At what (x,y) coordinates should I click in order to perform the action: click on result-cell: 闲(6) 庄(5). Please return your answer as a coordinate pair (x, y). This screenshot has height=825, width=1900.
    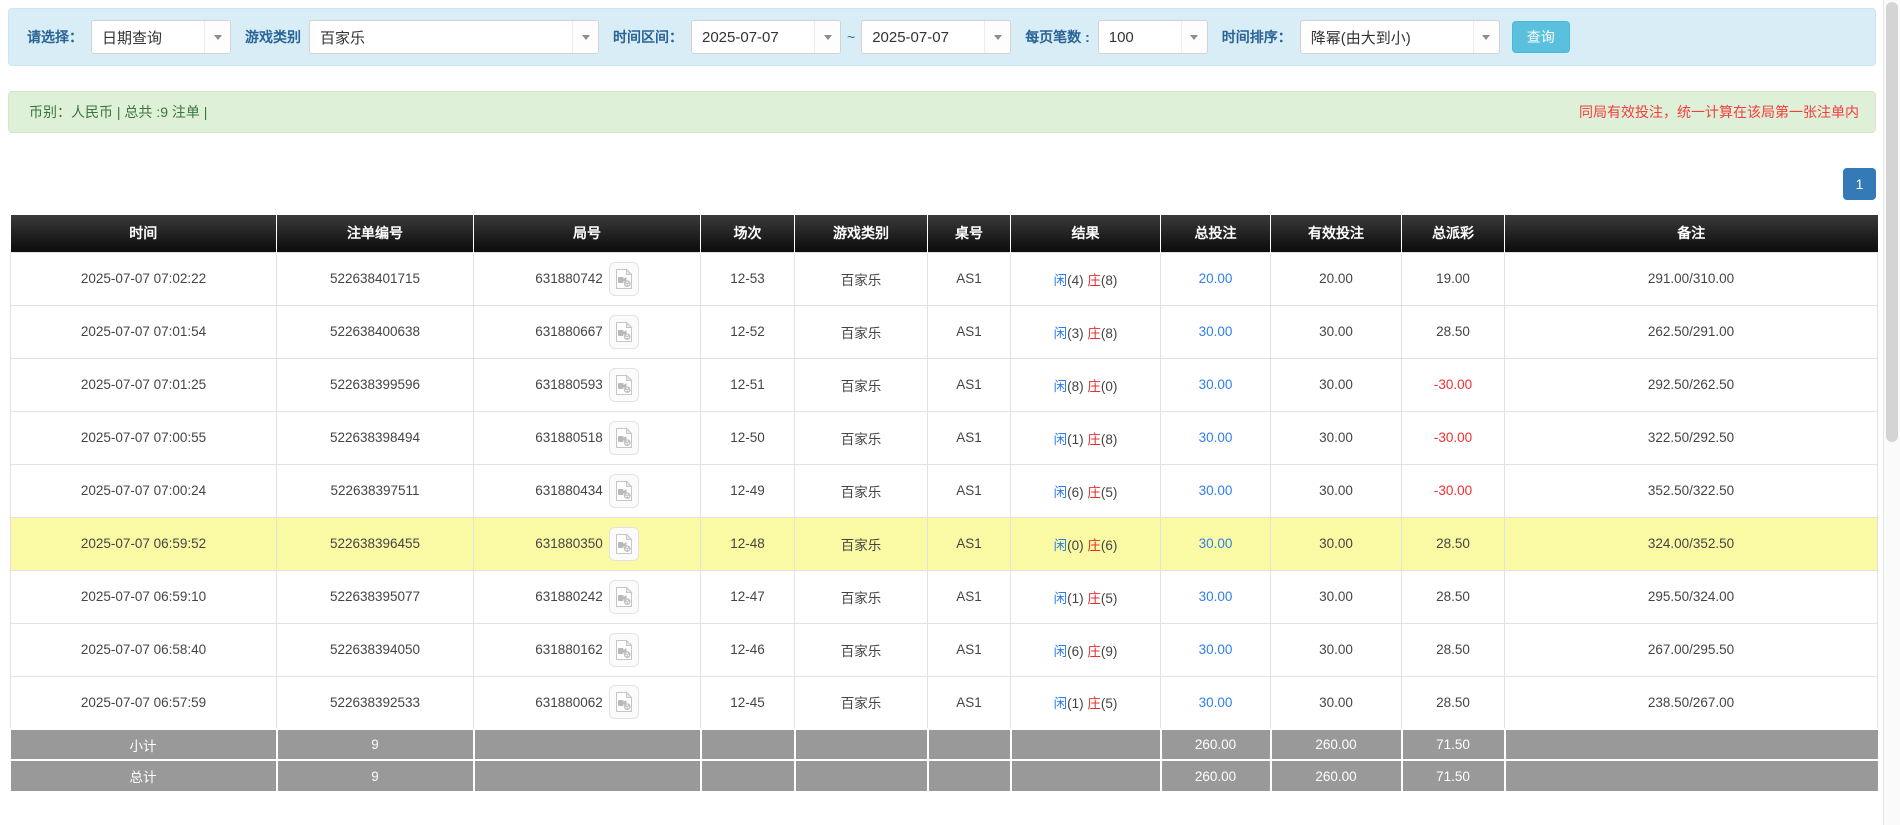
    Looking at the image, I should click on (1085, 490).